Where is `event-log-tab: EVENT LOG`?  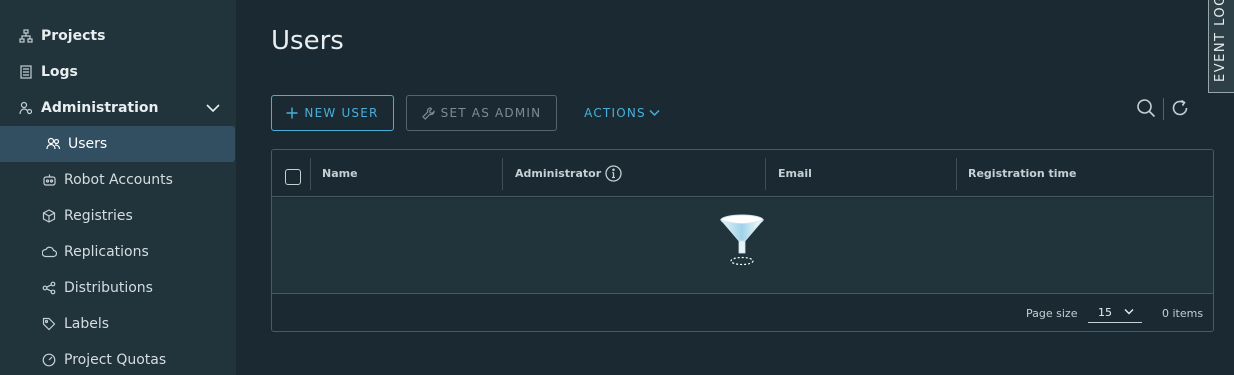 event-log-tab: EVENT LOG is located at coordinates (1221, 46).